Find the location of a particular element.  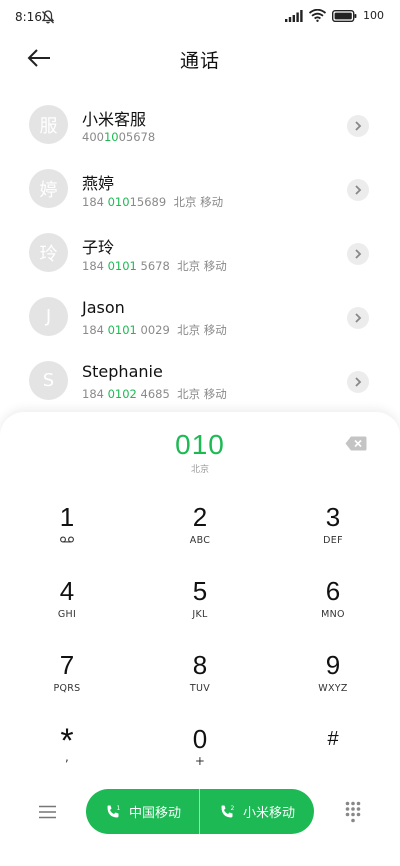

avatar: 婷 is located at coordinates (48, 188).